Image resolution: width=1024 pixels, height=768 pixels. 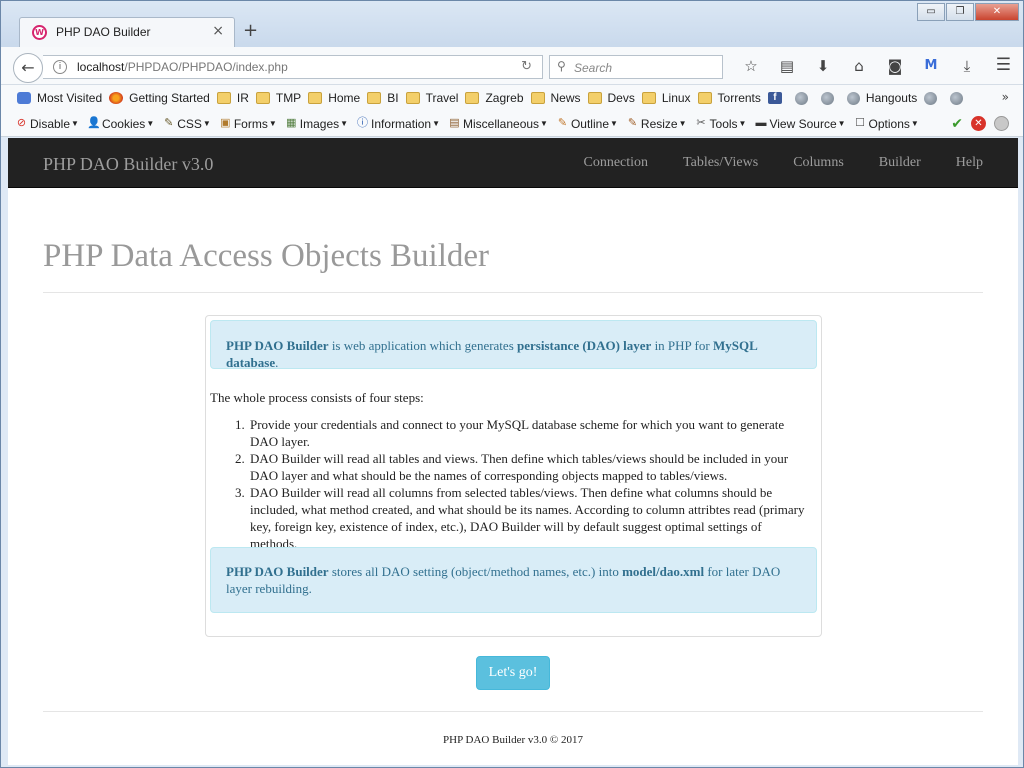 What do you see at coordinates (960, 12) in the screenshot?
I see `maximize-button: ❐` at bounding box center [960, 12].